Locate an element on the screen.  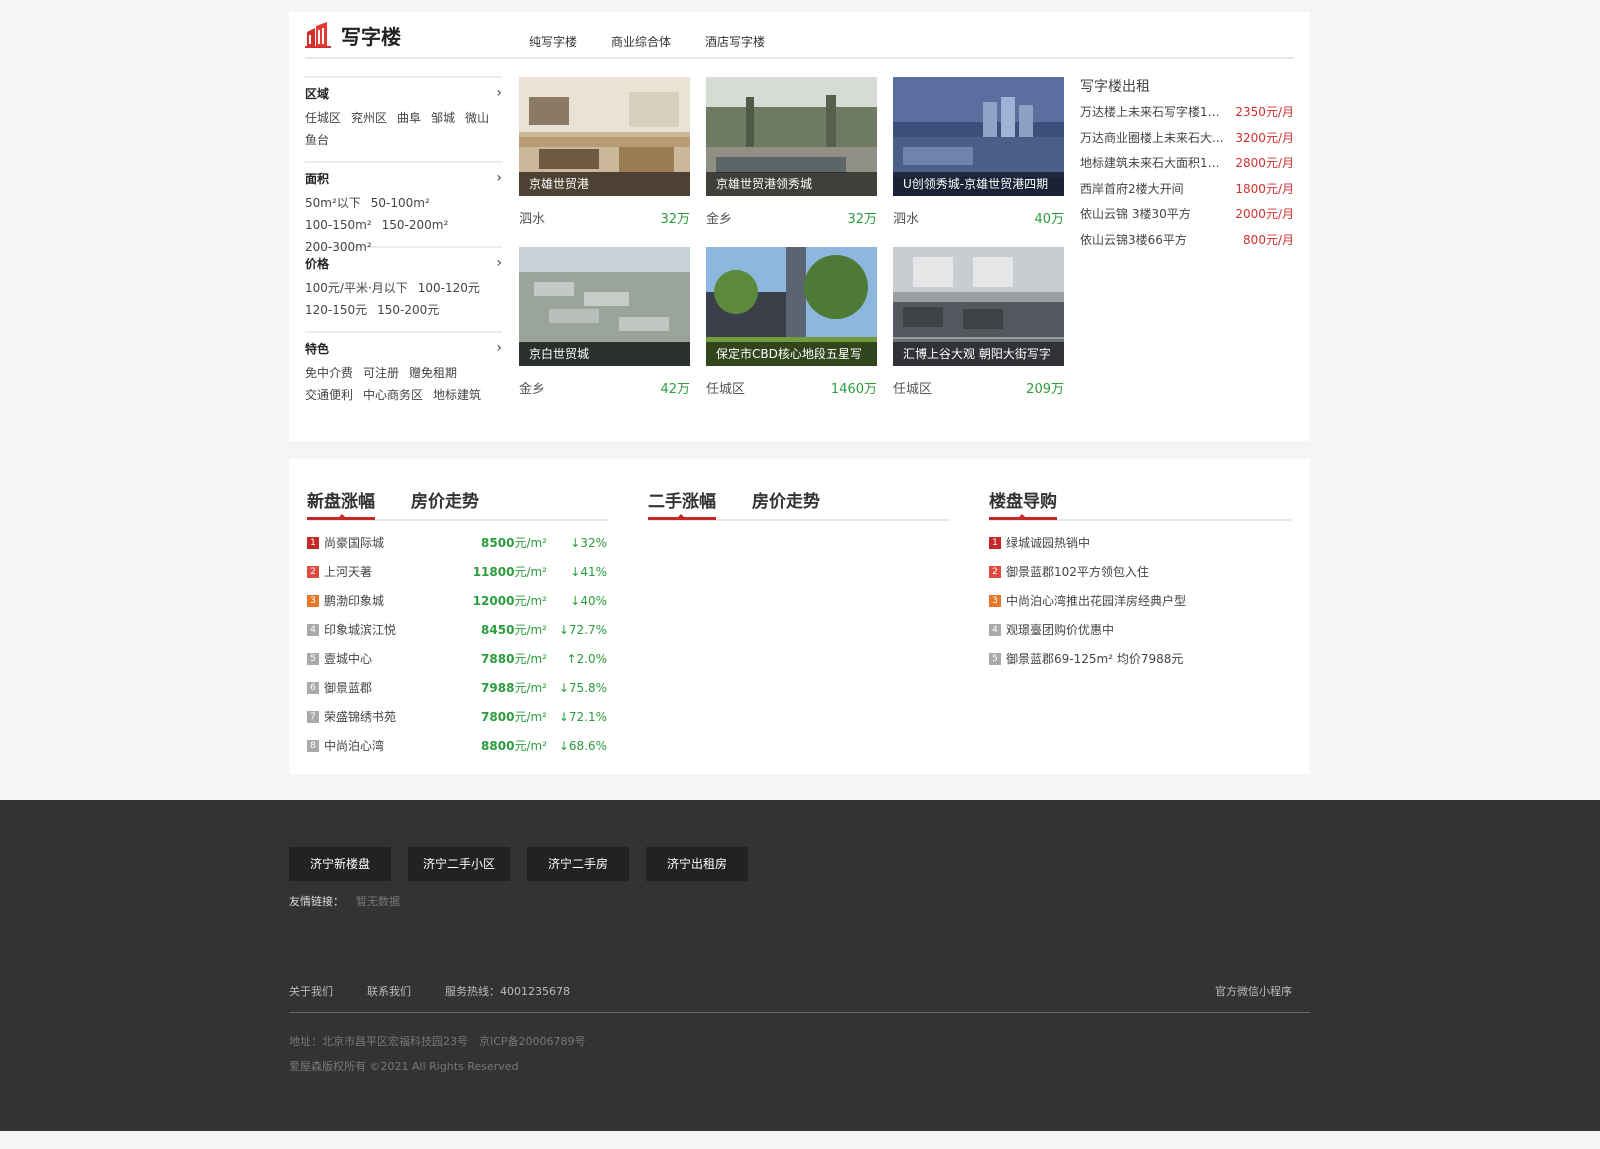
footer-link-contact: 联系我们 is located at coordinates (389, 991).